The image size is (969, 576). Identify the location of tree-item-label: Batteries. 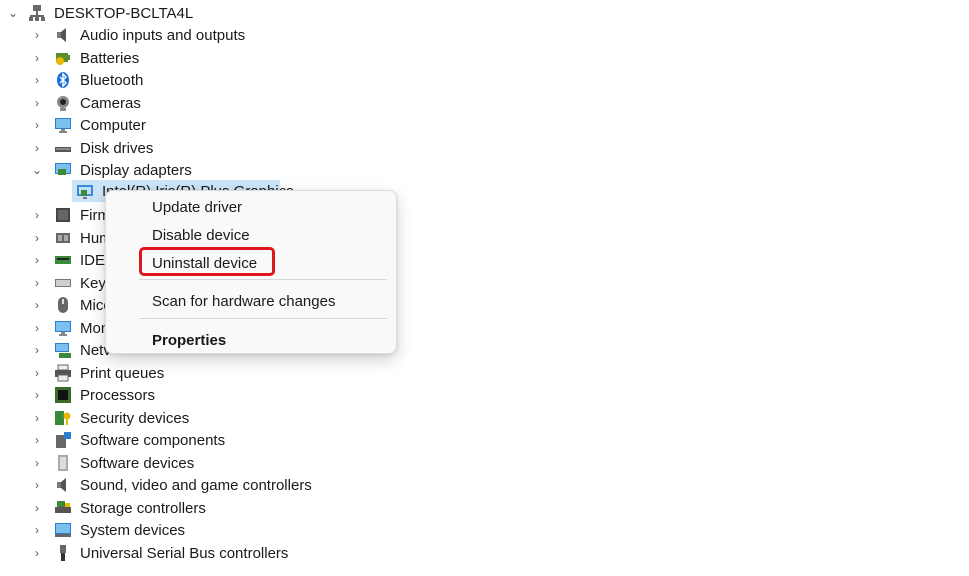
(110, 58).